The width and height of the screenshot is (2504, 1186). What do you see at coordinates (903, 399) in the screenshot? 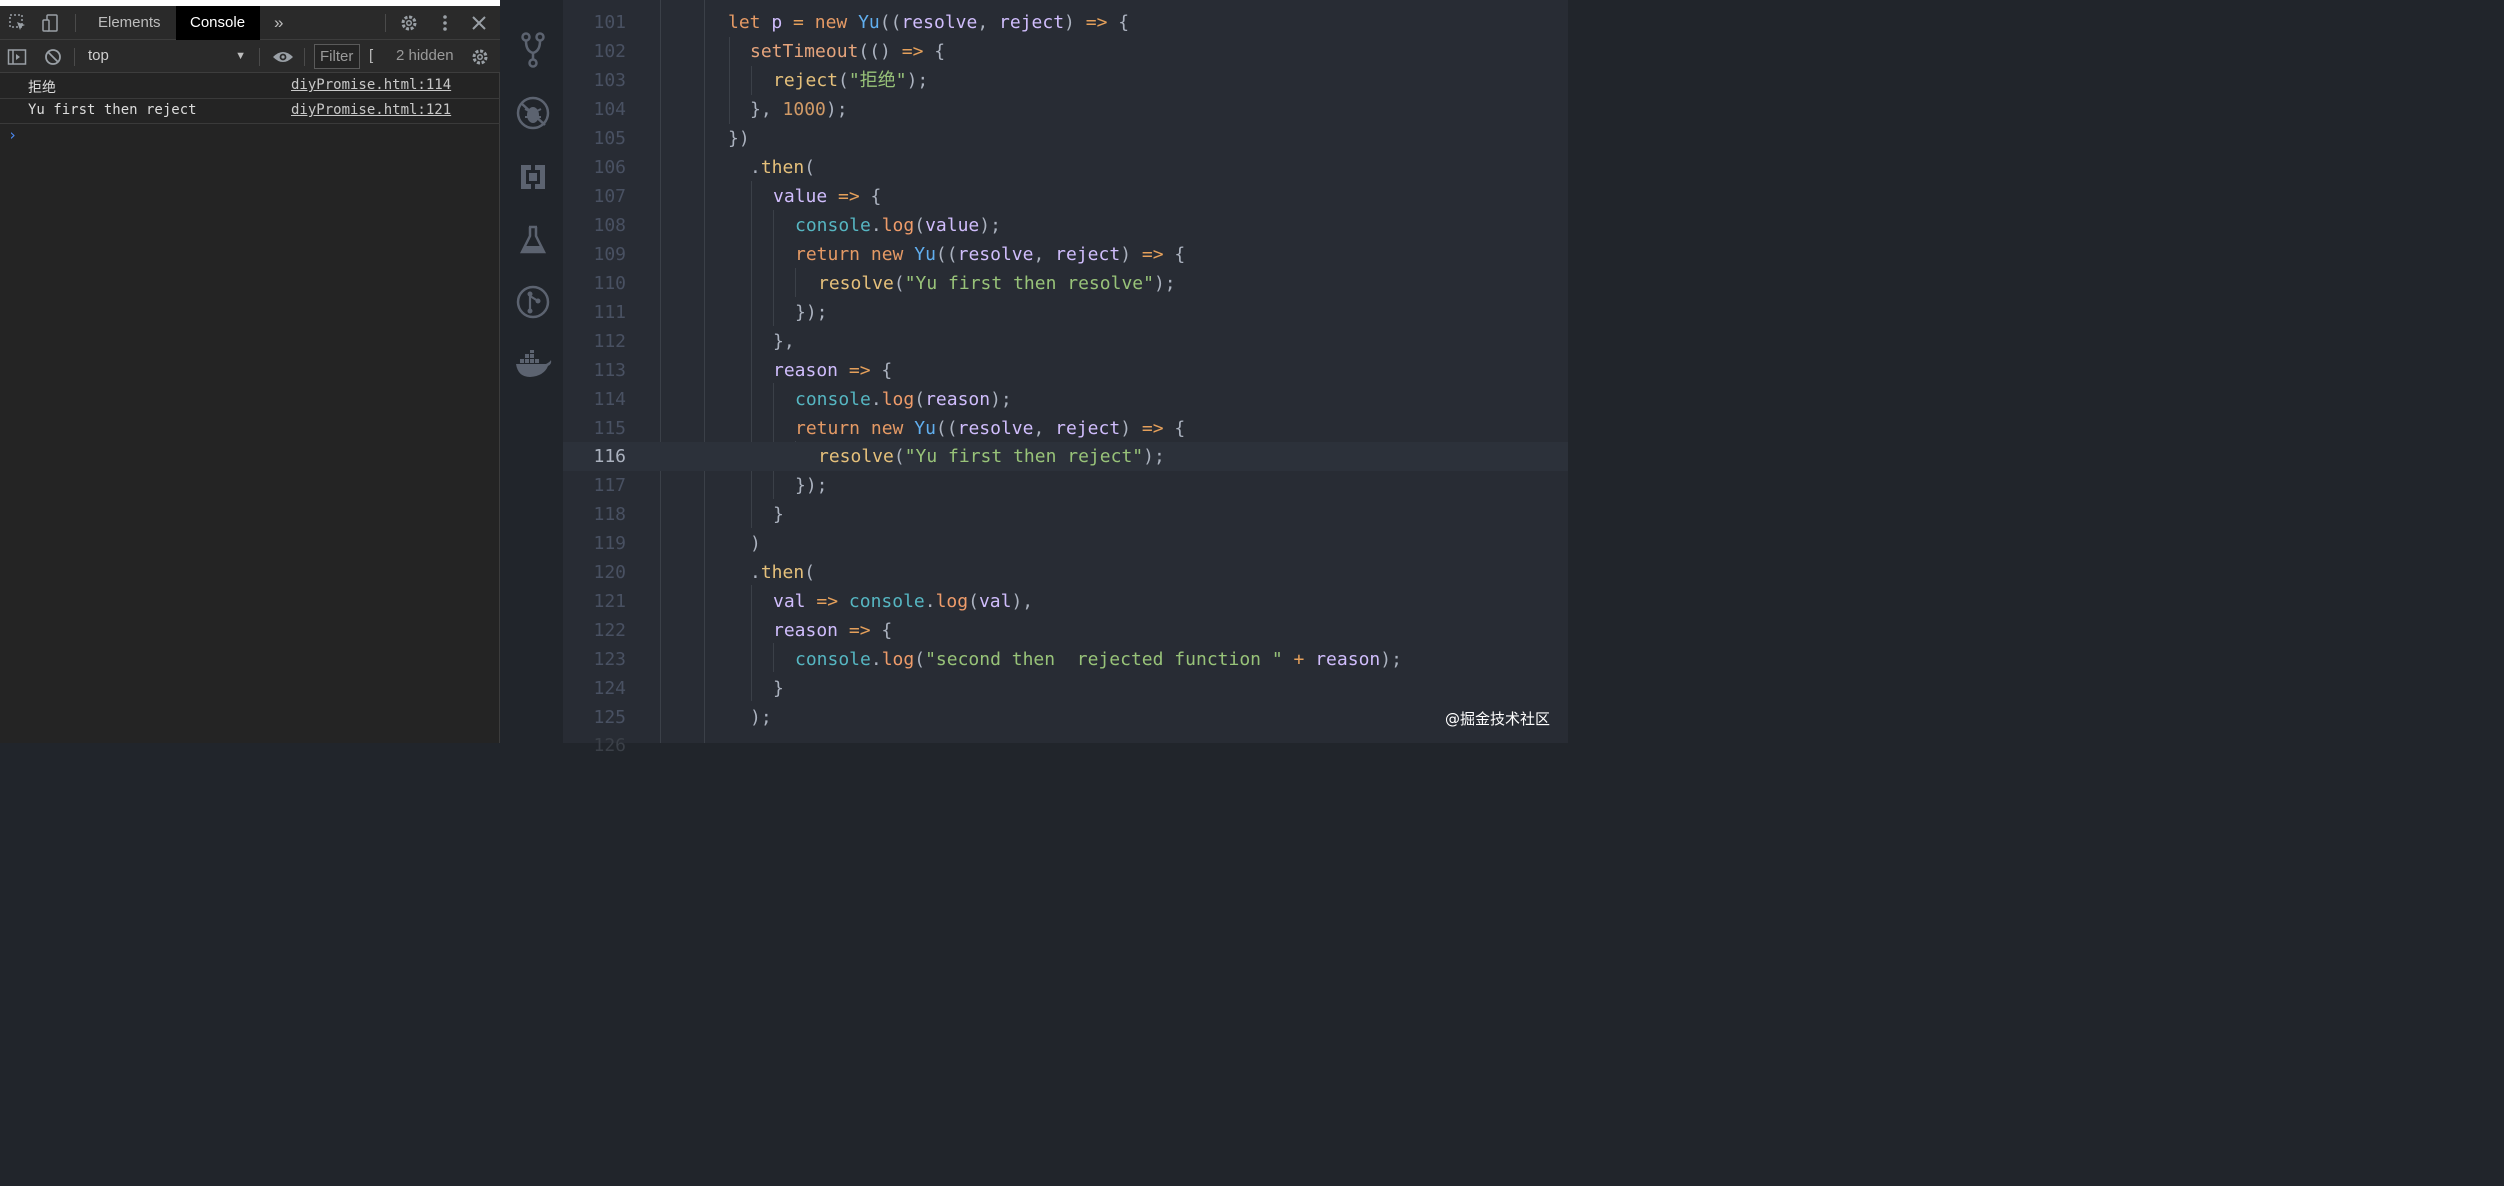
I see `code-text: console.log(reason);` at bounding box center [903, 399].